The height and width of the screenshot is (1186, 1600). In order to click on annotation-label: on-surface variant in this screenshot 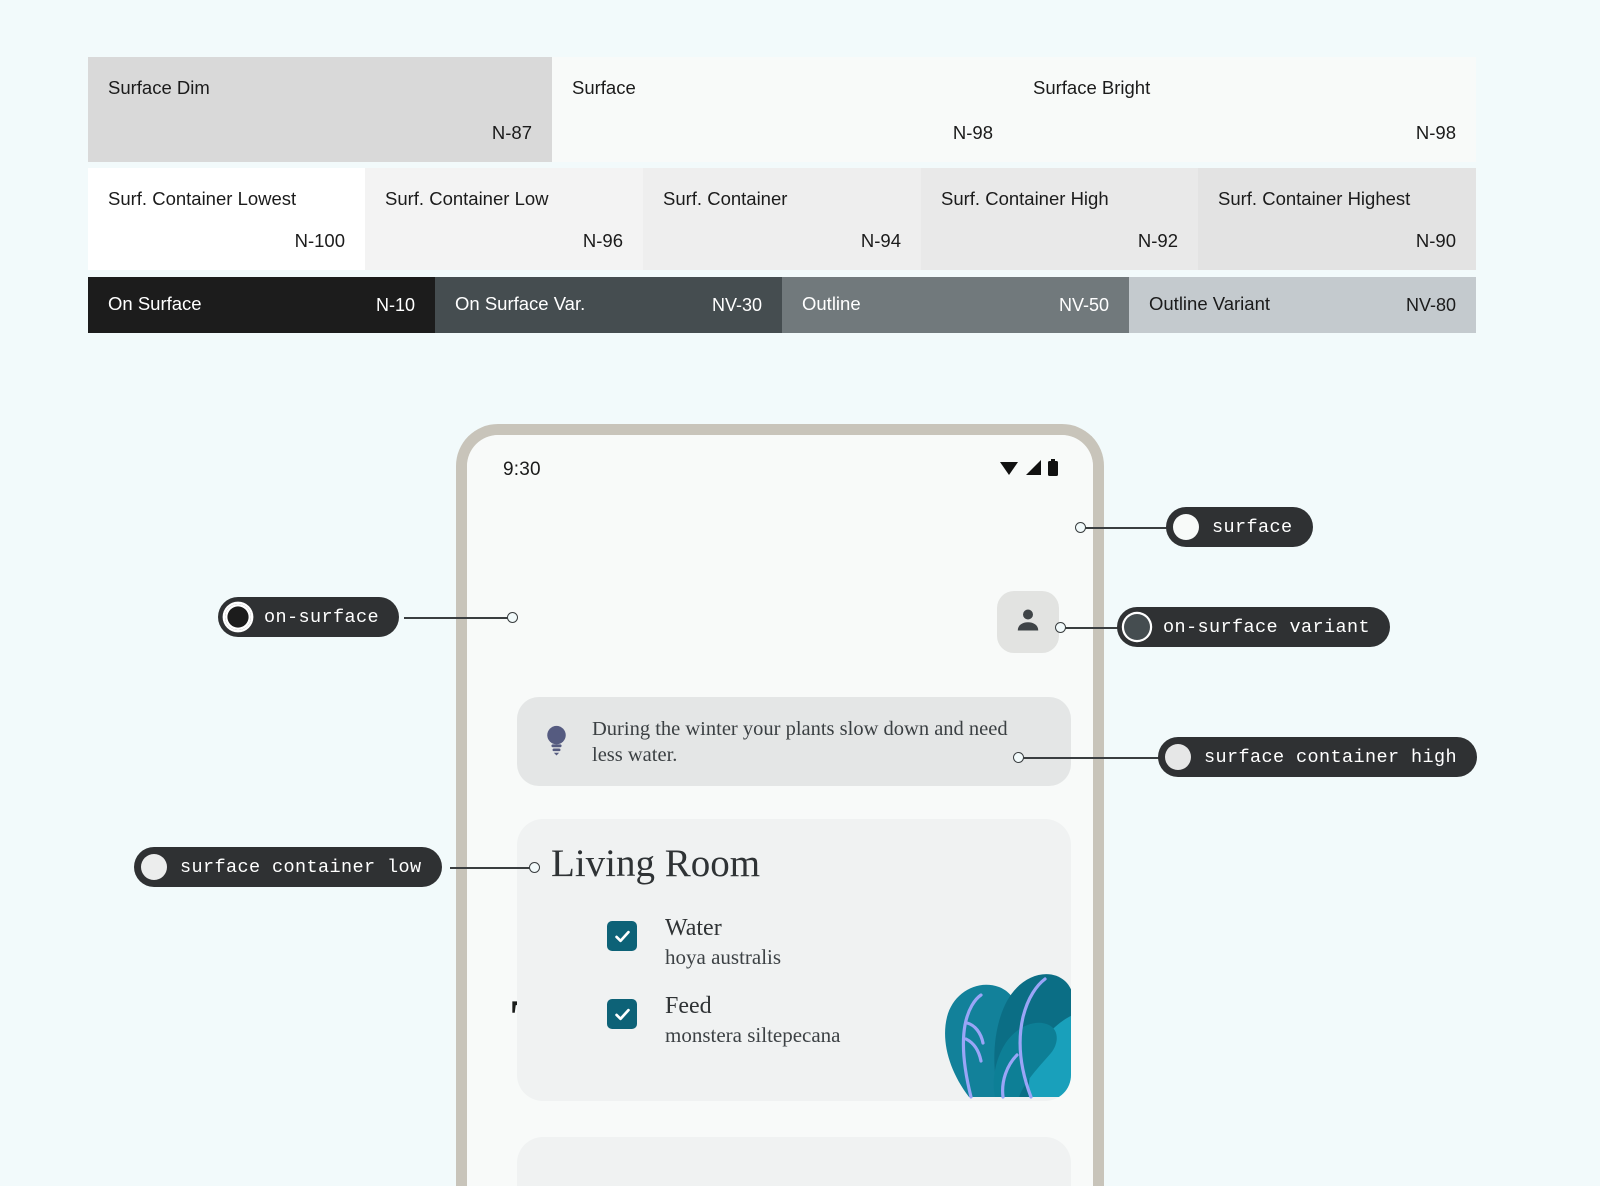, I will do `click(1267, 627)`.